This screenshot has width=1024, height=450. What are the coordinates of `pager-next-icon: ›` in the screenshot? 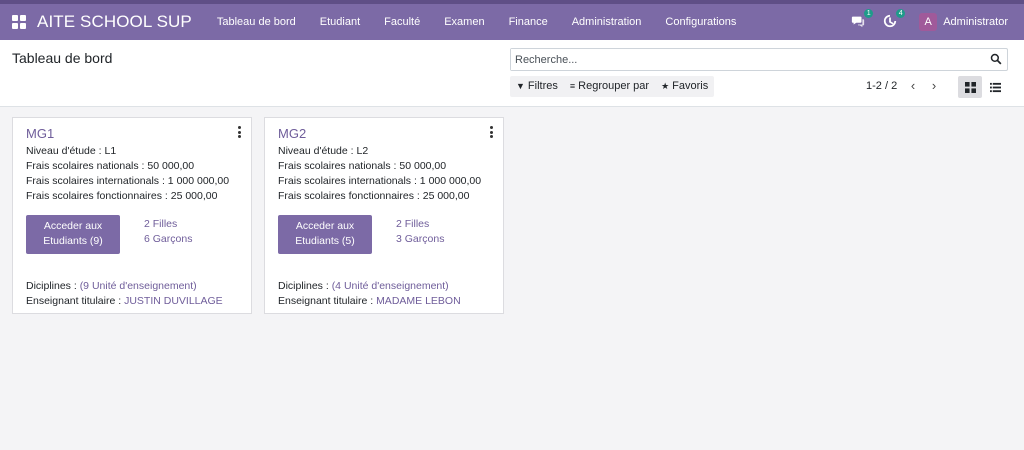 It's located at (934, 86).